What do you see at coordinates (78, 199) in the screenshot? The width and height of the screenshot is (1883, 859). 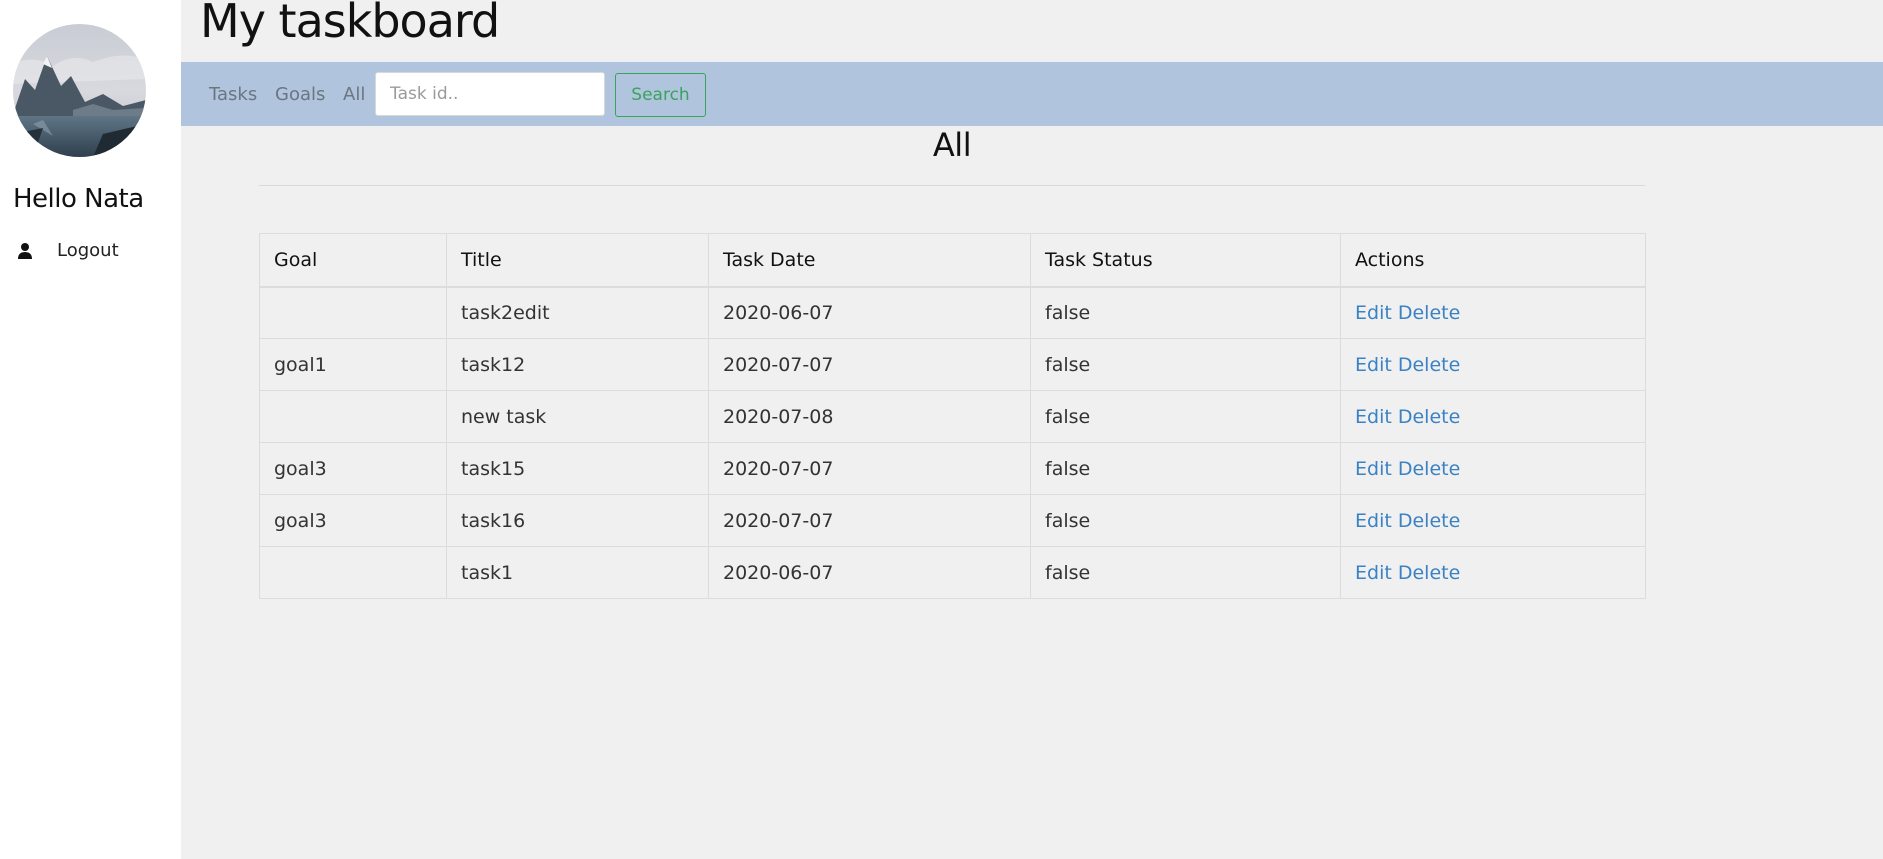 I see `greeting: Hello Nata` at bounding box center [78, 199].